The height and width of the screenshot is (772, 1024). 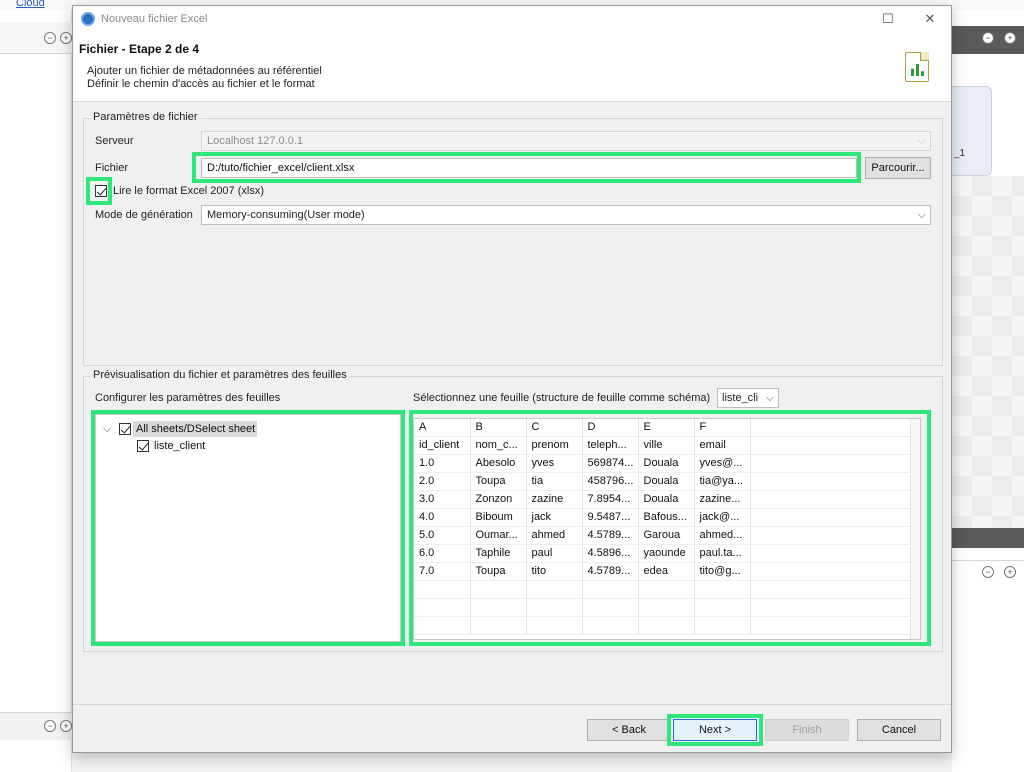 What do you see at coordinates (442, 554) in the screenshot?
I see `table-cell: 6.0` at bounding box center [442, 554].